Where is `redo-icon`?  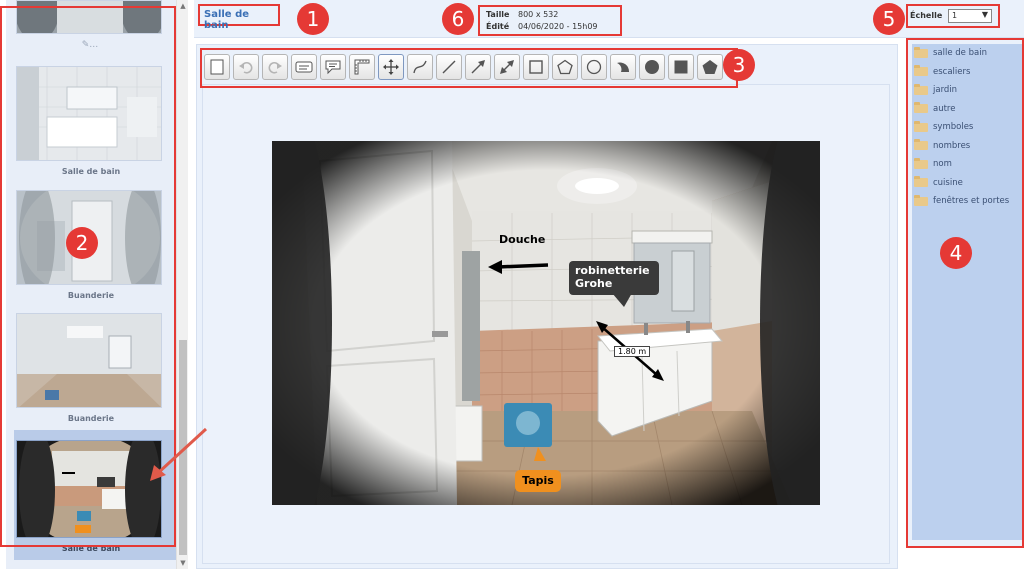 redo-icon is located at coordinates (275, 67).